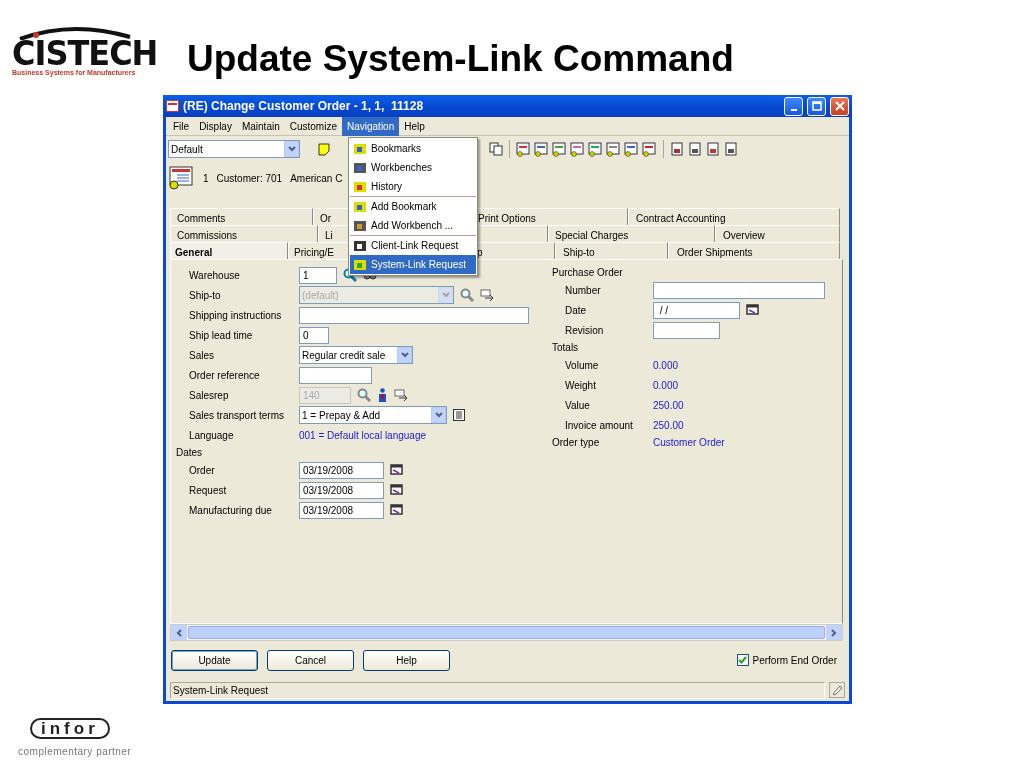 The height and width of the screenshot is (768, 1024). Describe the element at coordinates (249, 178) in the screenshot. I see `customer-id: Customer: 701` at that location.